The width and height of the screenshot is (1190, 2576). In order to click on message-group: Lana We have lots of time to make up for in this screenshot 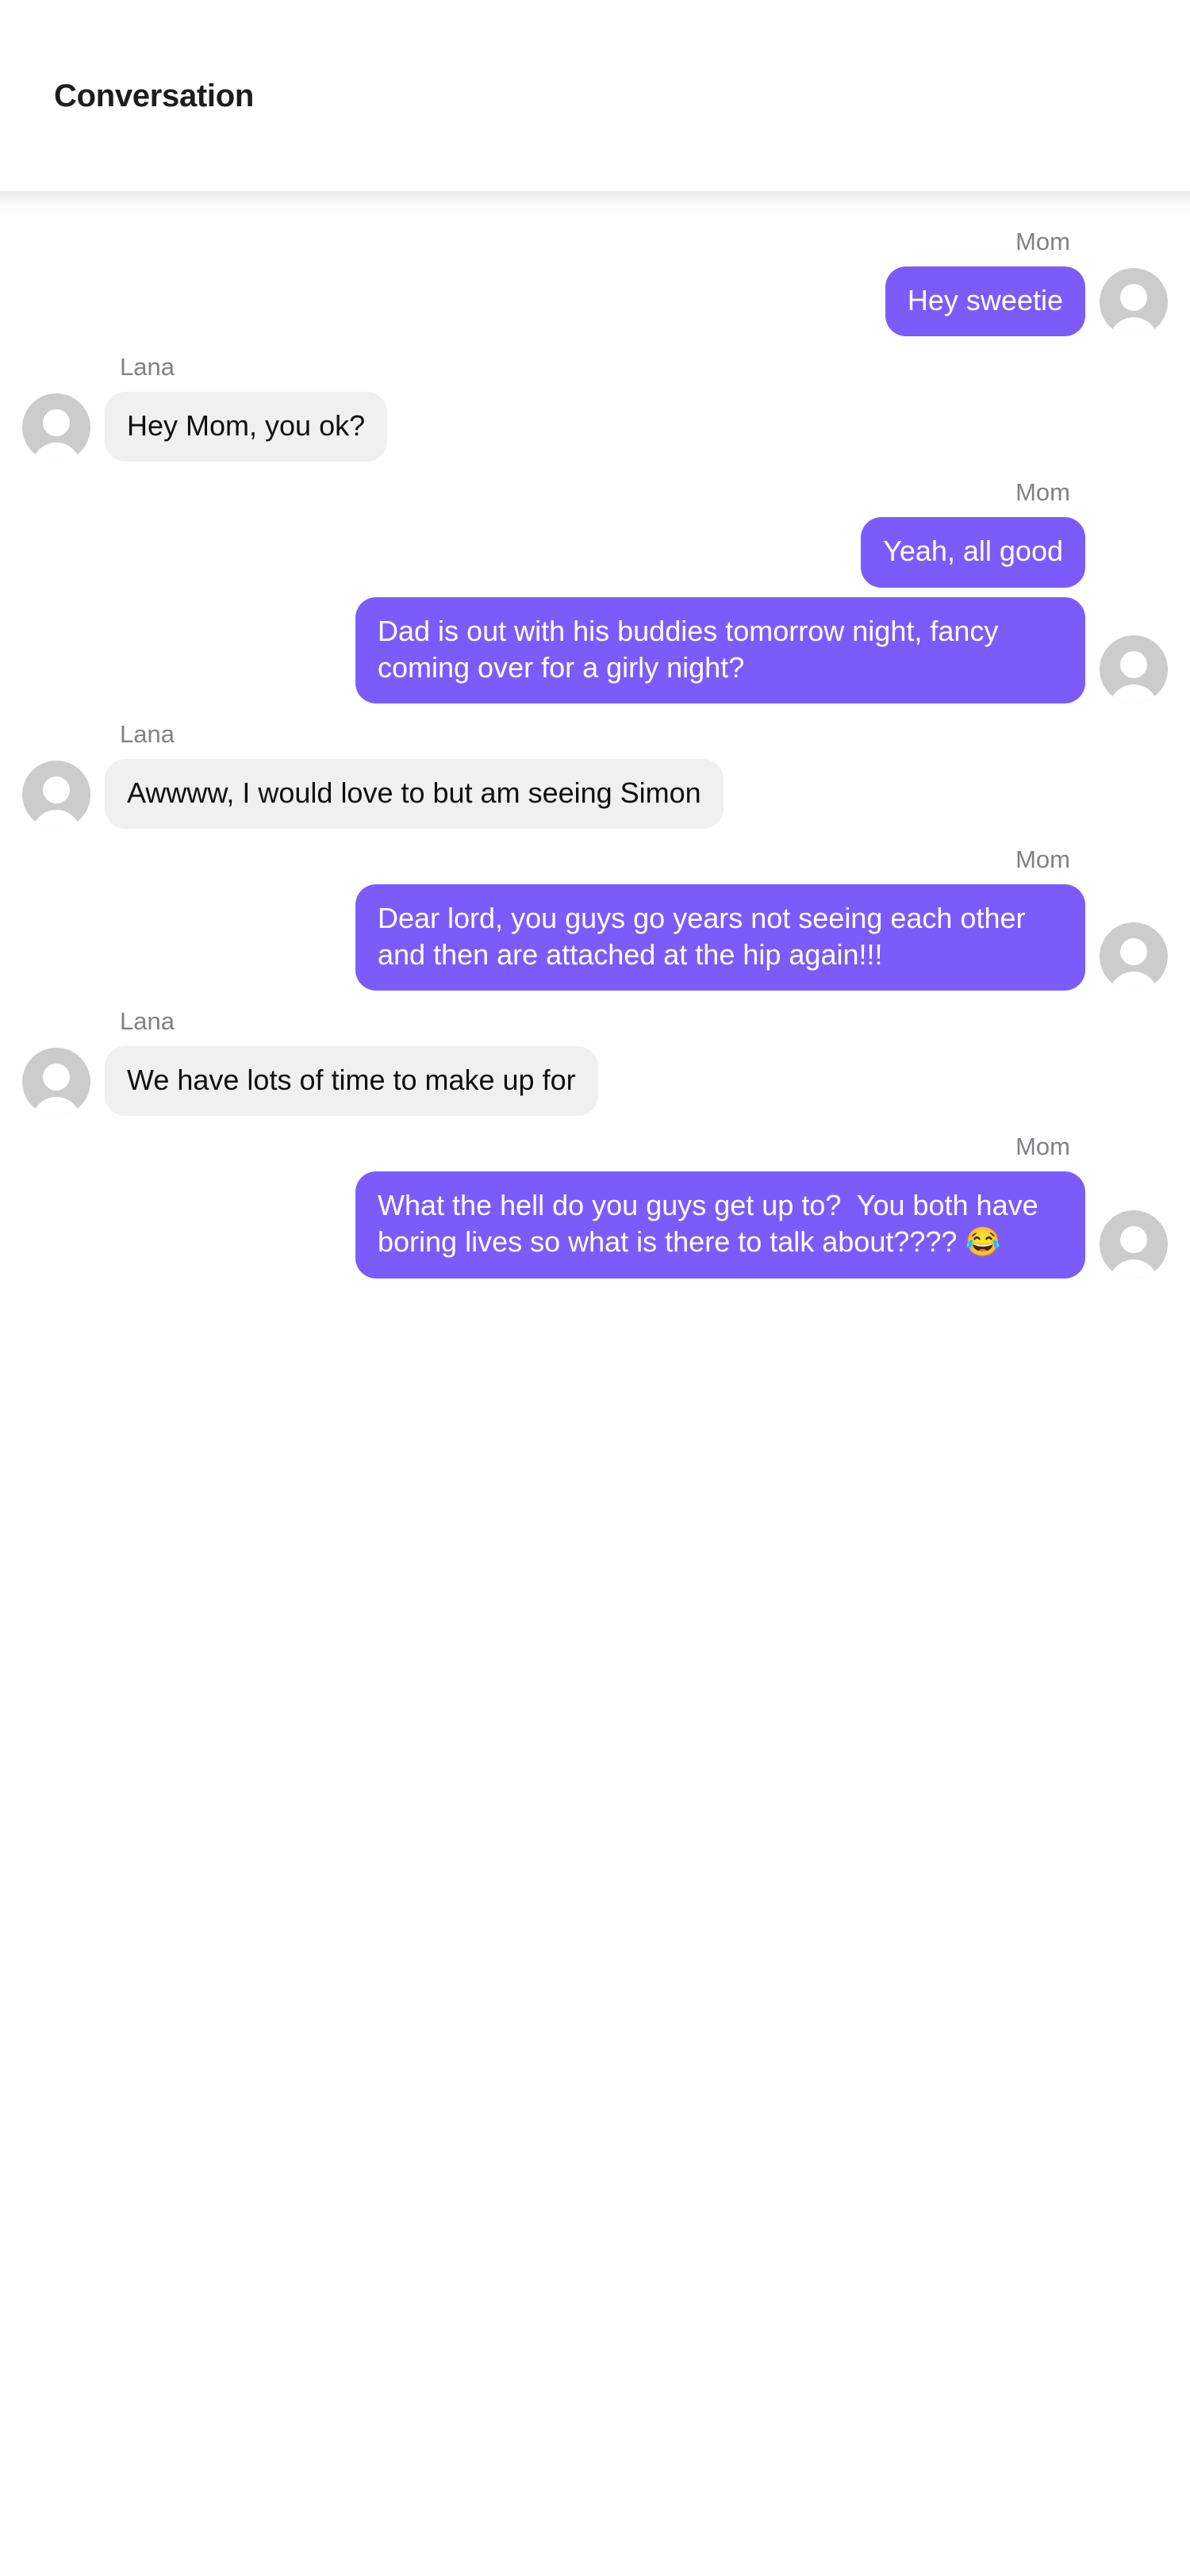, I will do `click(595, 1062)`.